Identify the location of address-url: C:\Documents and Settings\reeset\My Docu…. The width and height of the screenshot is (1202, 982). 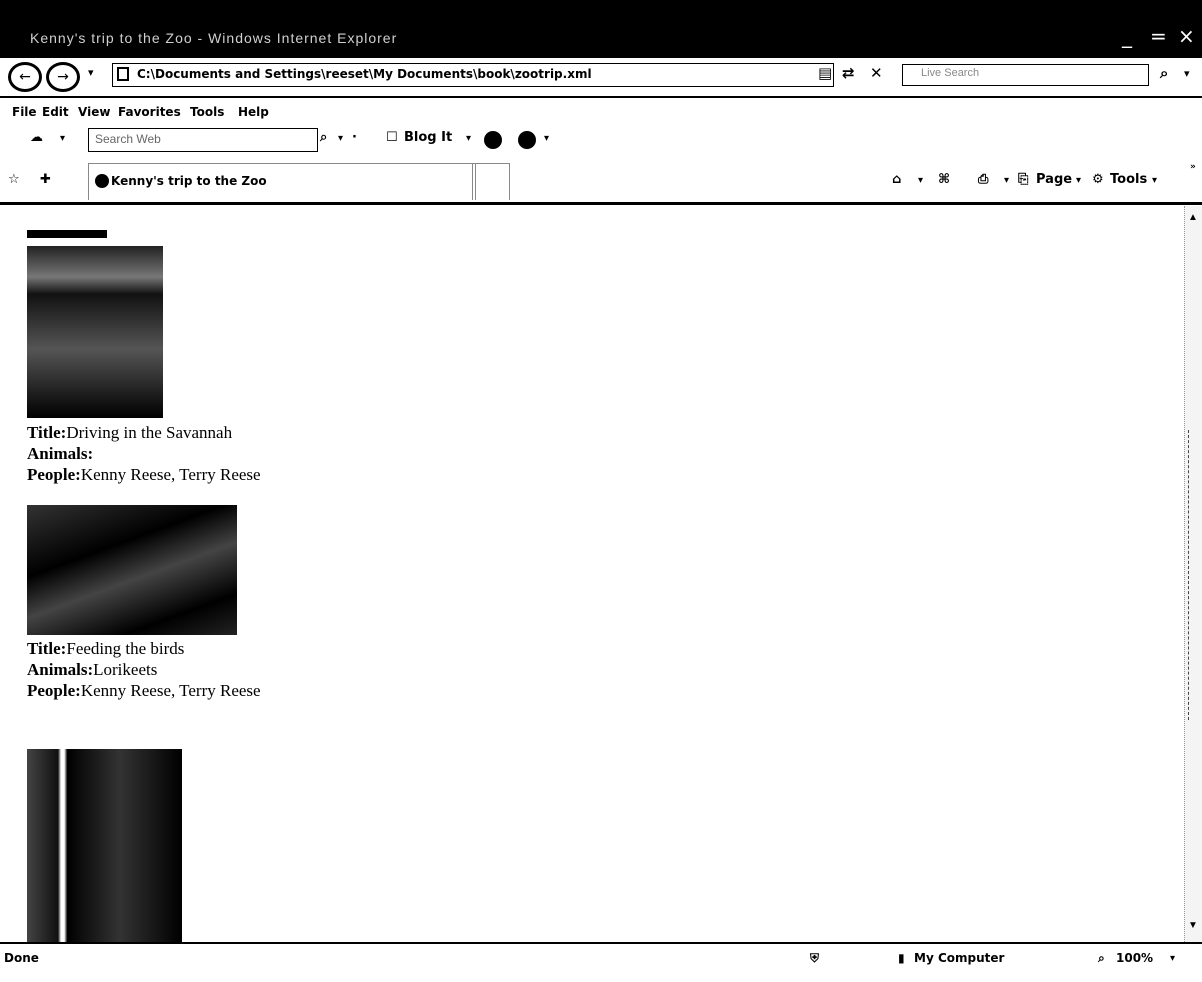
(364, 74).